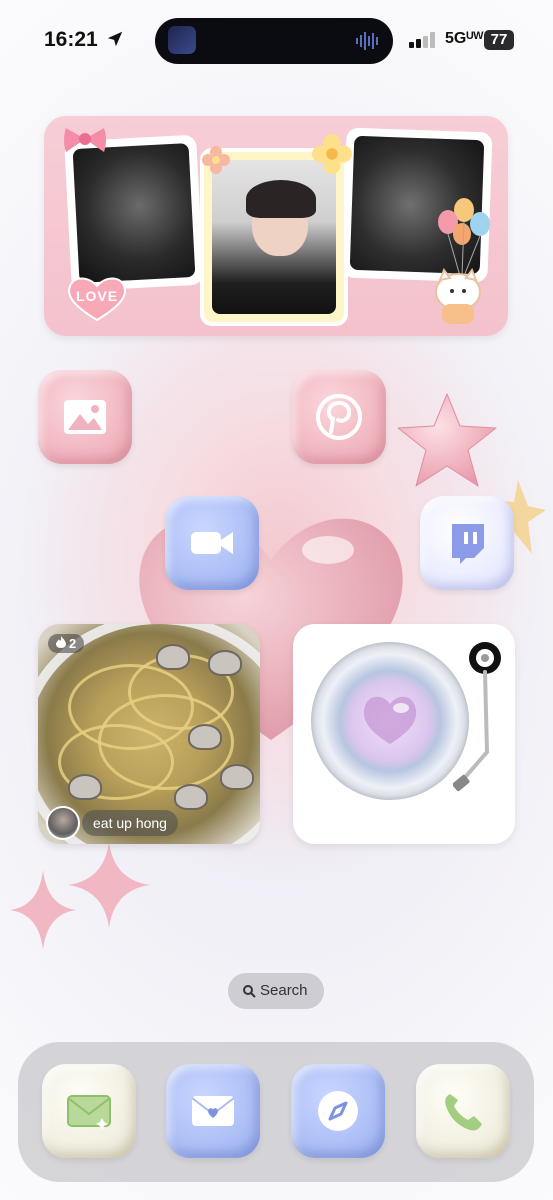  I want to click on signal-bars-icon, so click(422, 40).